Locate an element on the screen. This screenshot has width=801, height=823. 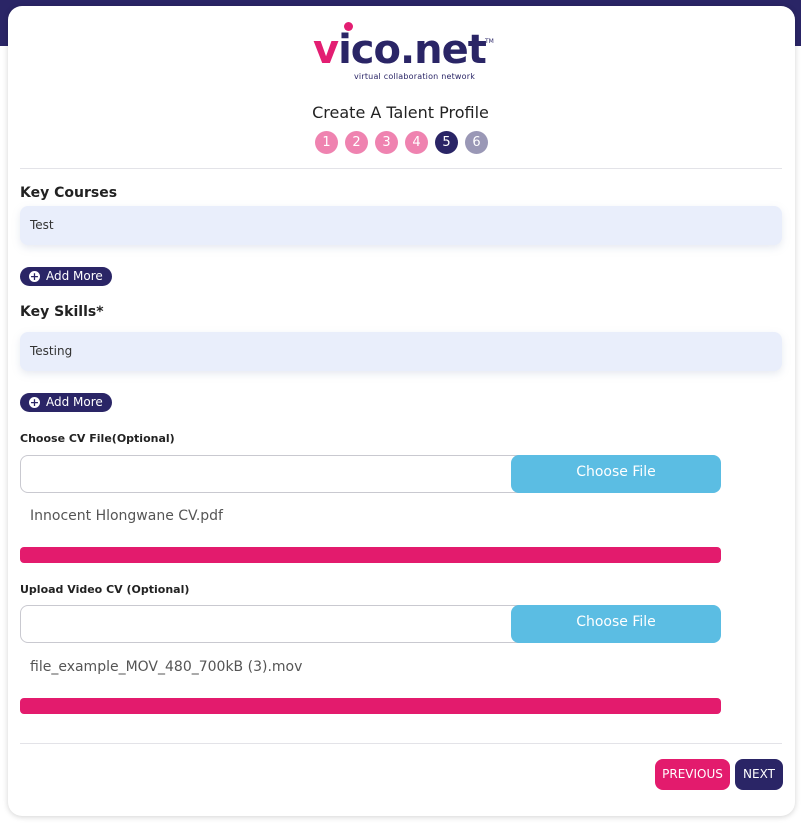
key-courses-input: Test is located at coordinates (401, 225).